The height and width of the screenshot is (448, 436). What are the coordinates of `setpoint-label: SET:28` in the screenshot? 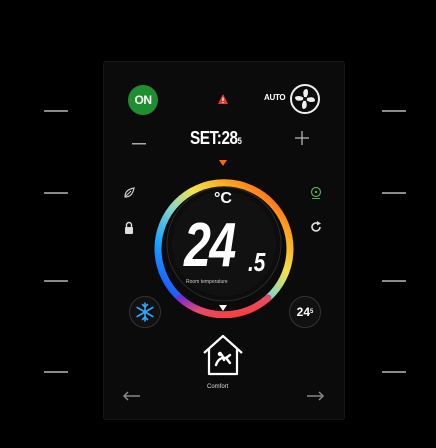 It's located at (214, 138).